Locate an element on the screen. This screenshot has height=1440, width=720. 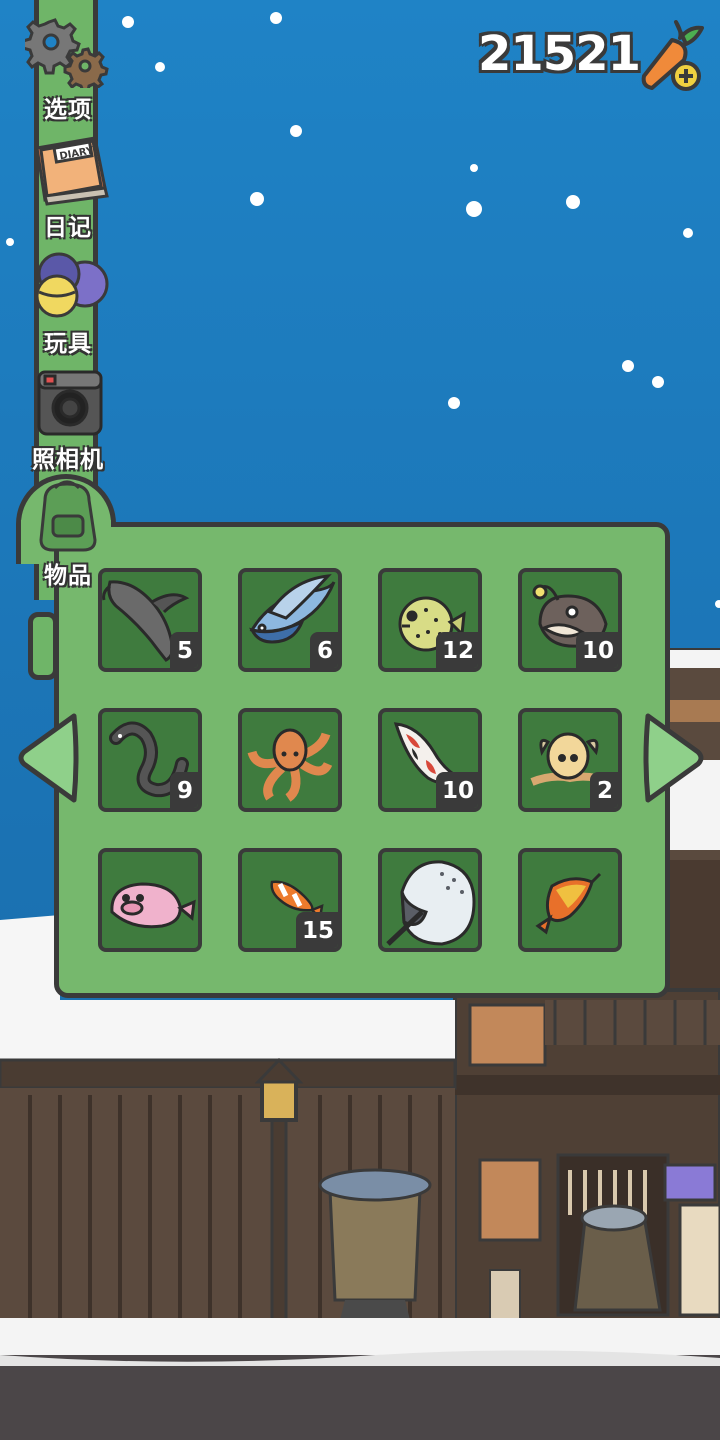
inventory-slot-flying-fish: 6 is located at coordinates (290, 620).